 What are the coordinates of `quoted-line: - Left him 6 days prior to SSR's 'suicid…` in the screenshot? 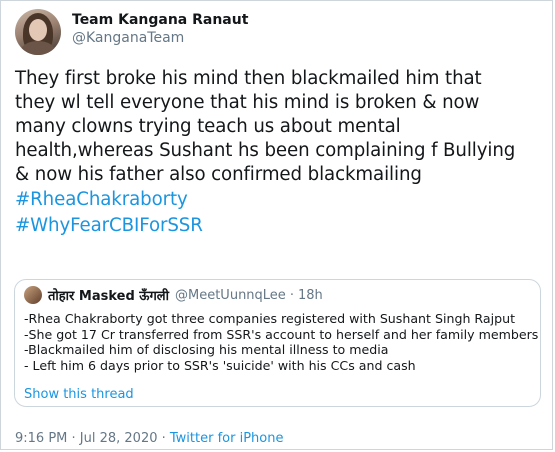 It's located at (220, 365).